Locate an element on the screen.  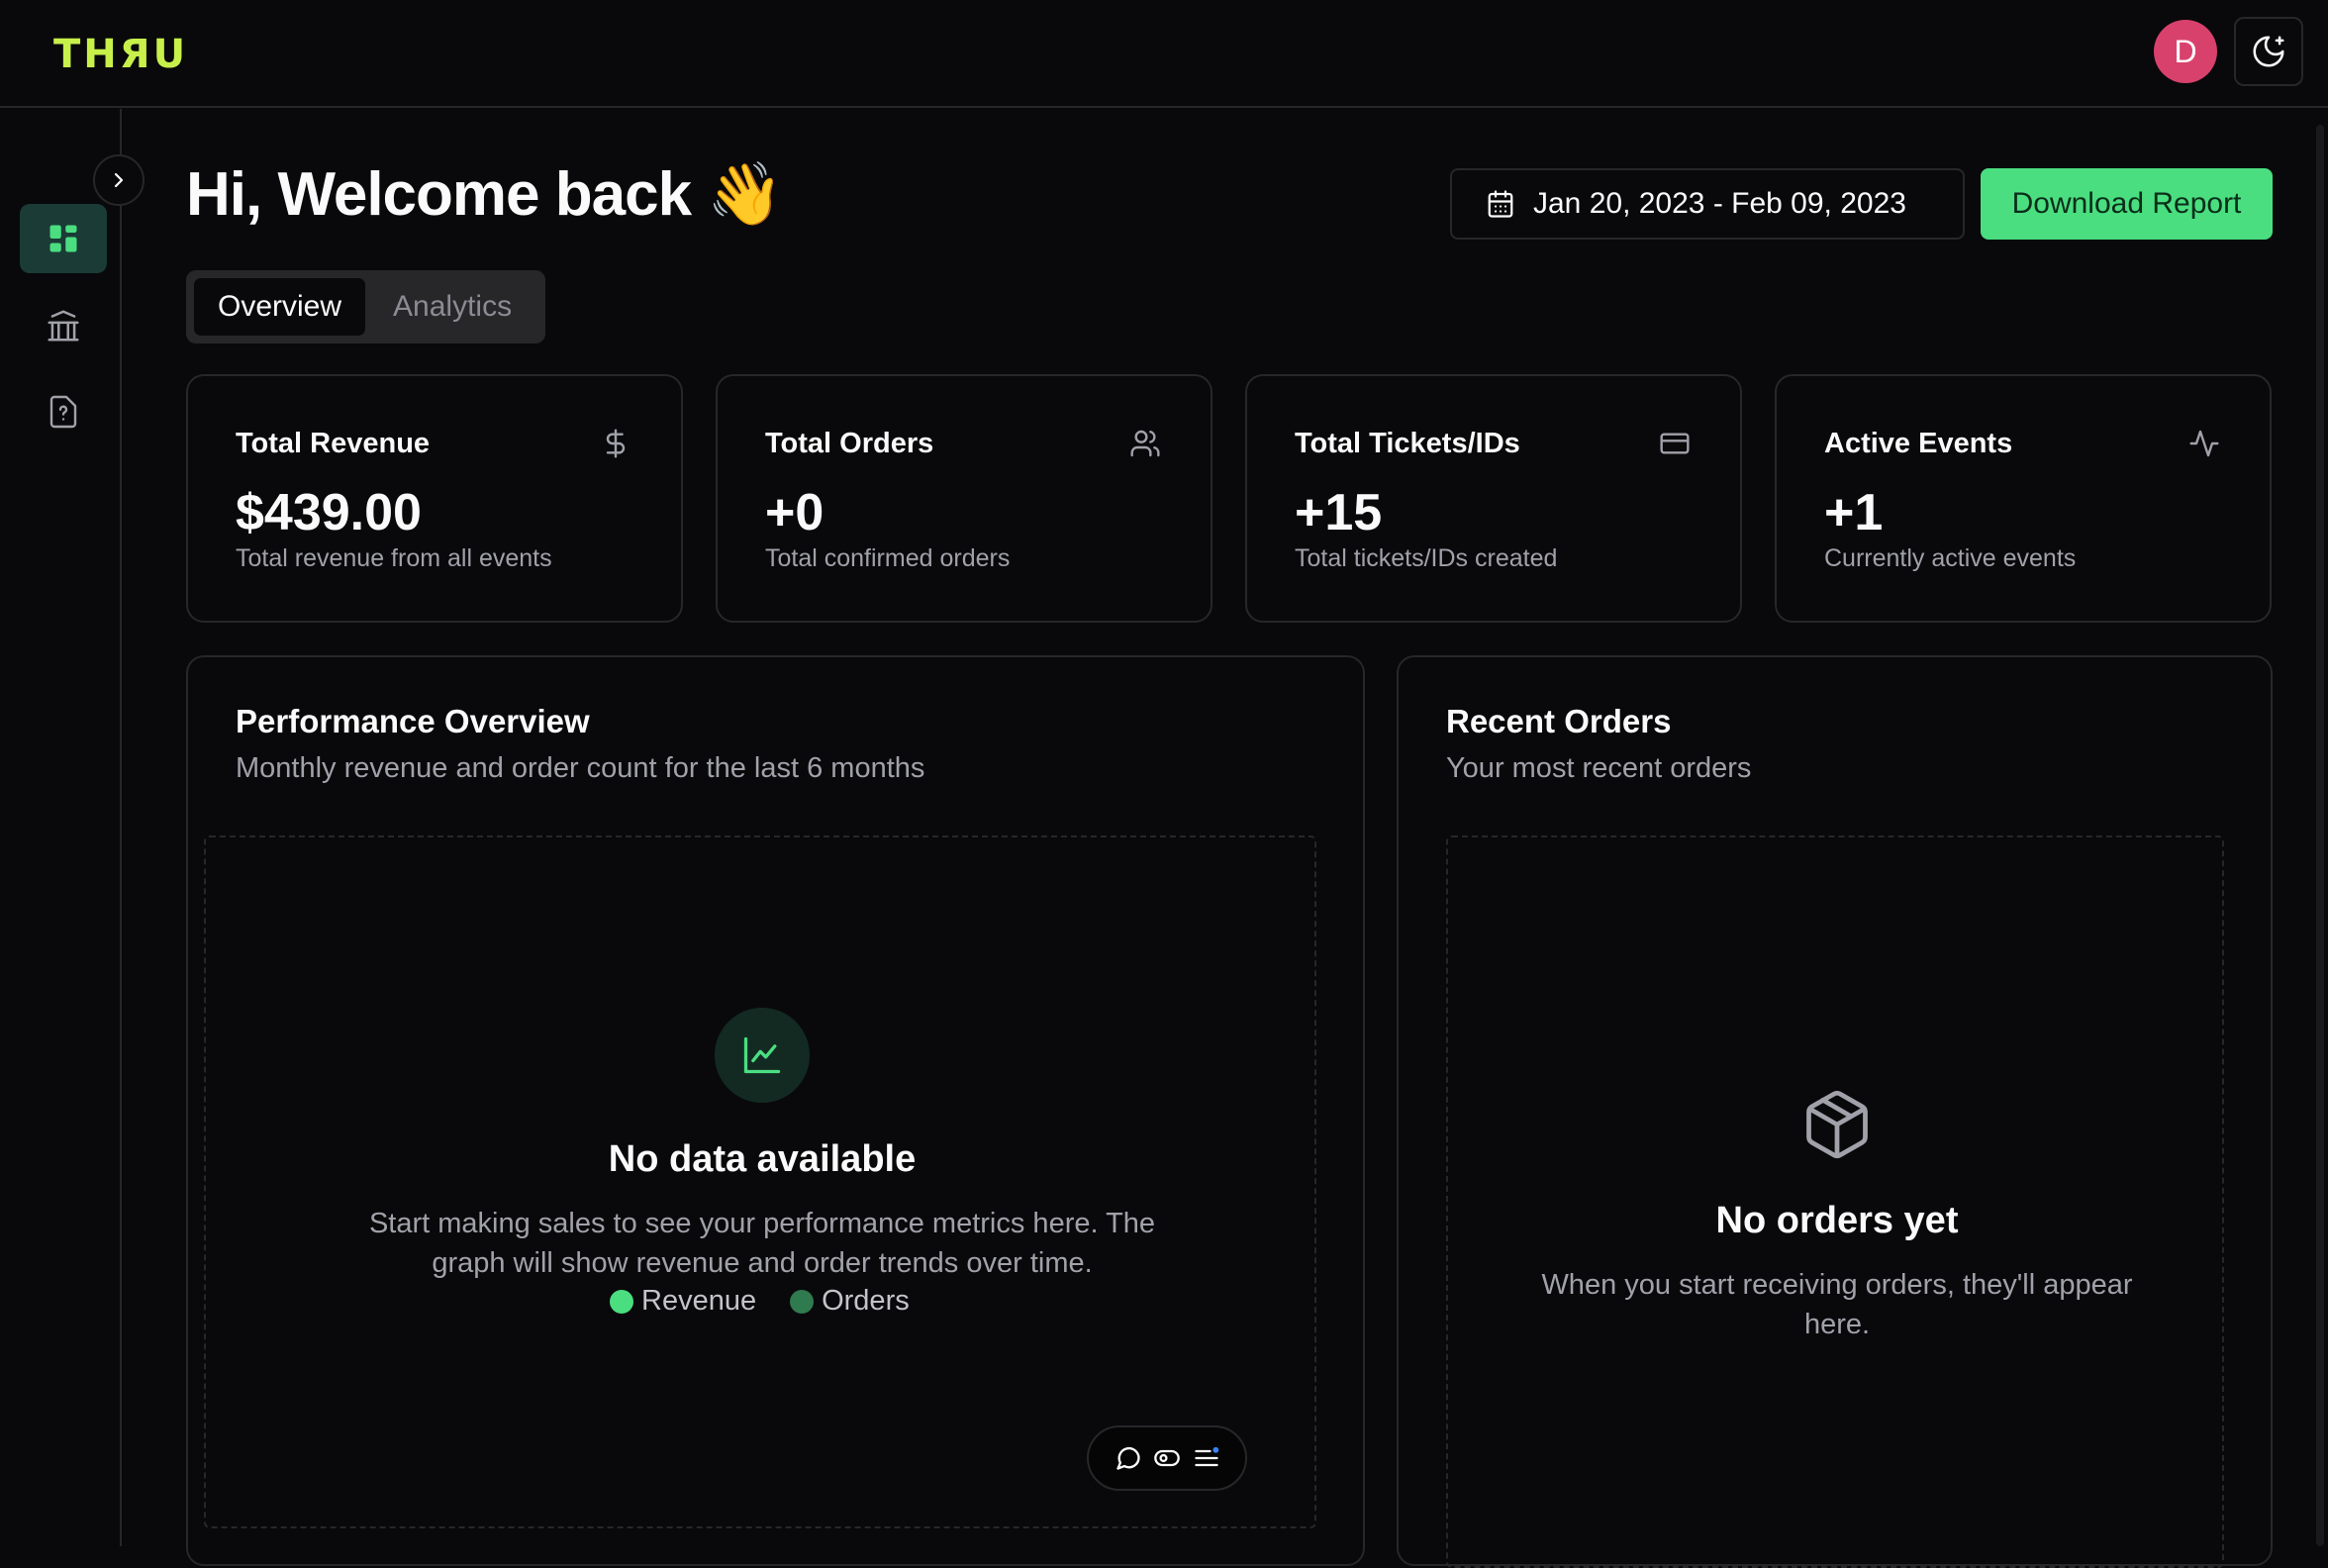
stat-label: Active Events is located at coordinates (1918, 443).